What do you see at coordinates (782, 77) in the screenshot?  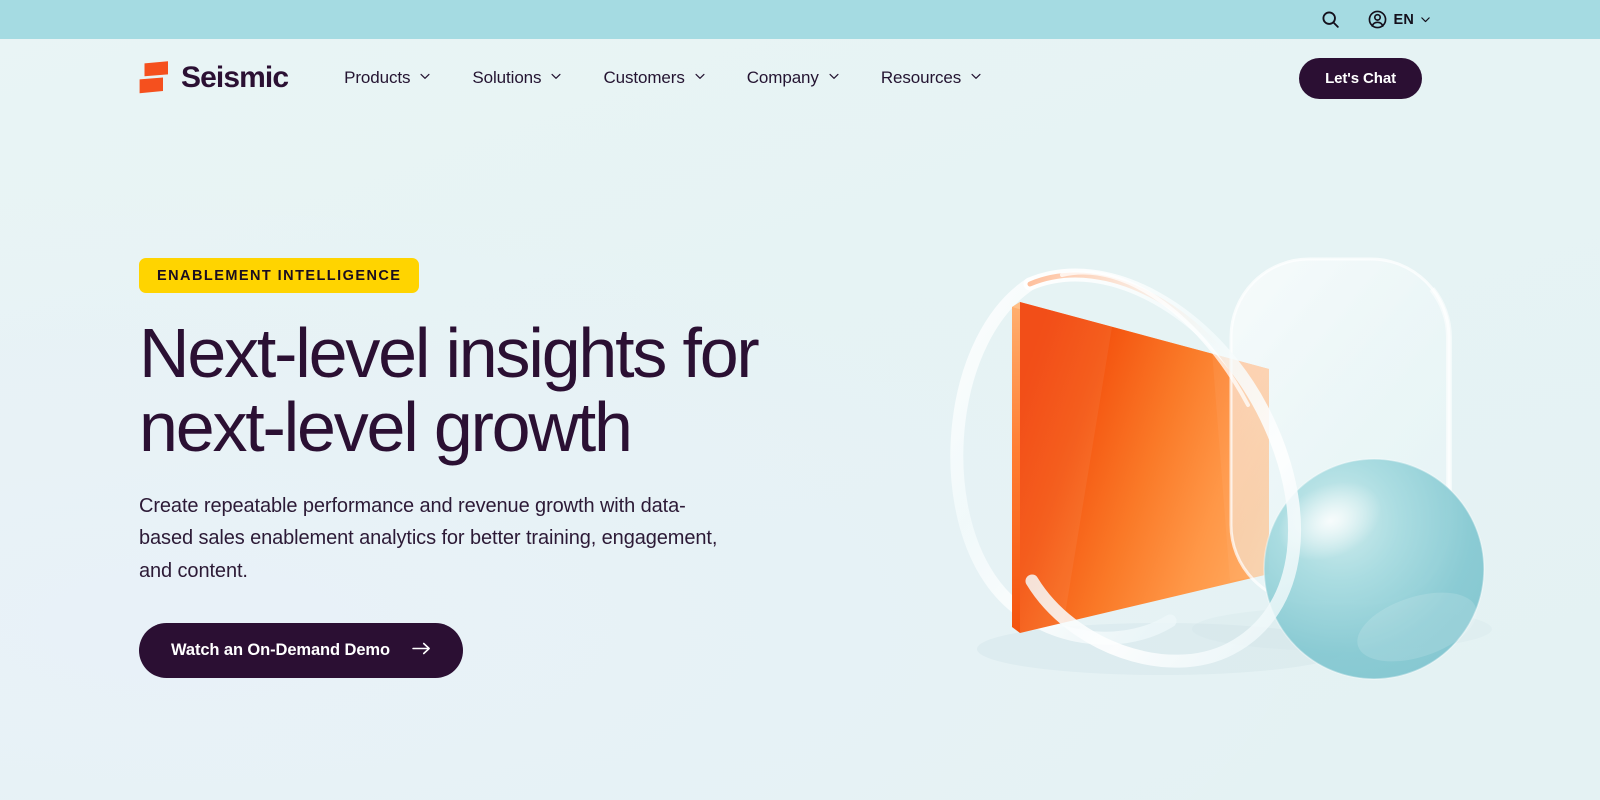 I see `nav-item-label: Company` at bounding box center [782, 77].